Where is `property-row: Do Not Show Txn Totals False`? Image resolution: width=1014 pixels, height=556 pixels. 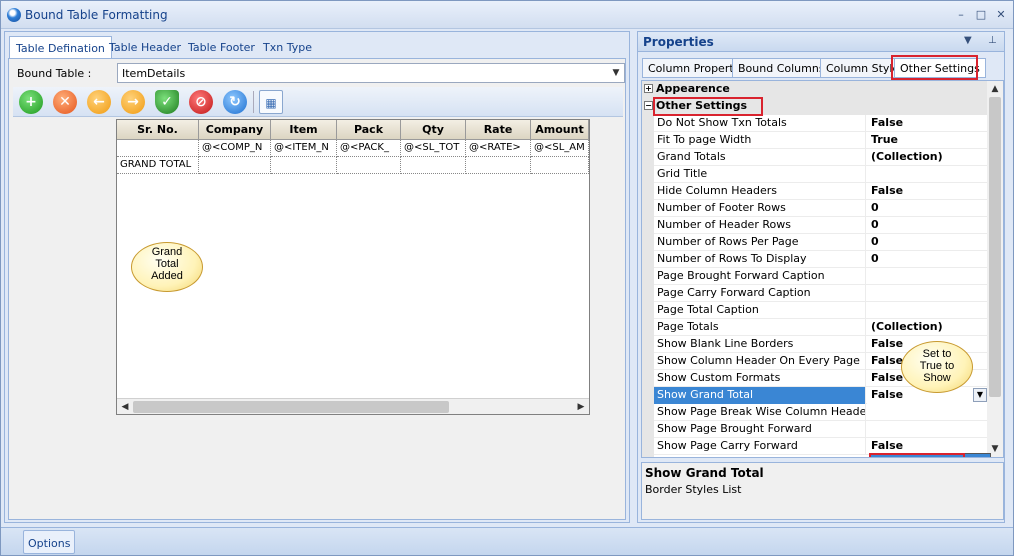
property-row: Do Not Show Txn Totals False is located at coordinates (821, 123).